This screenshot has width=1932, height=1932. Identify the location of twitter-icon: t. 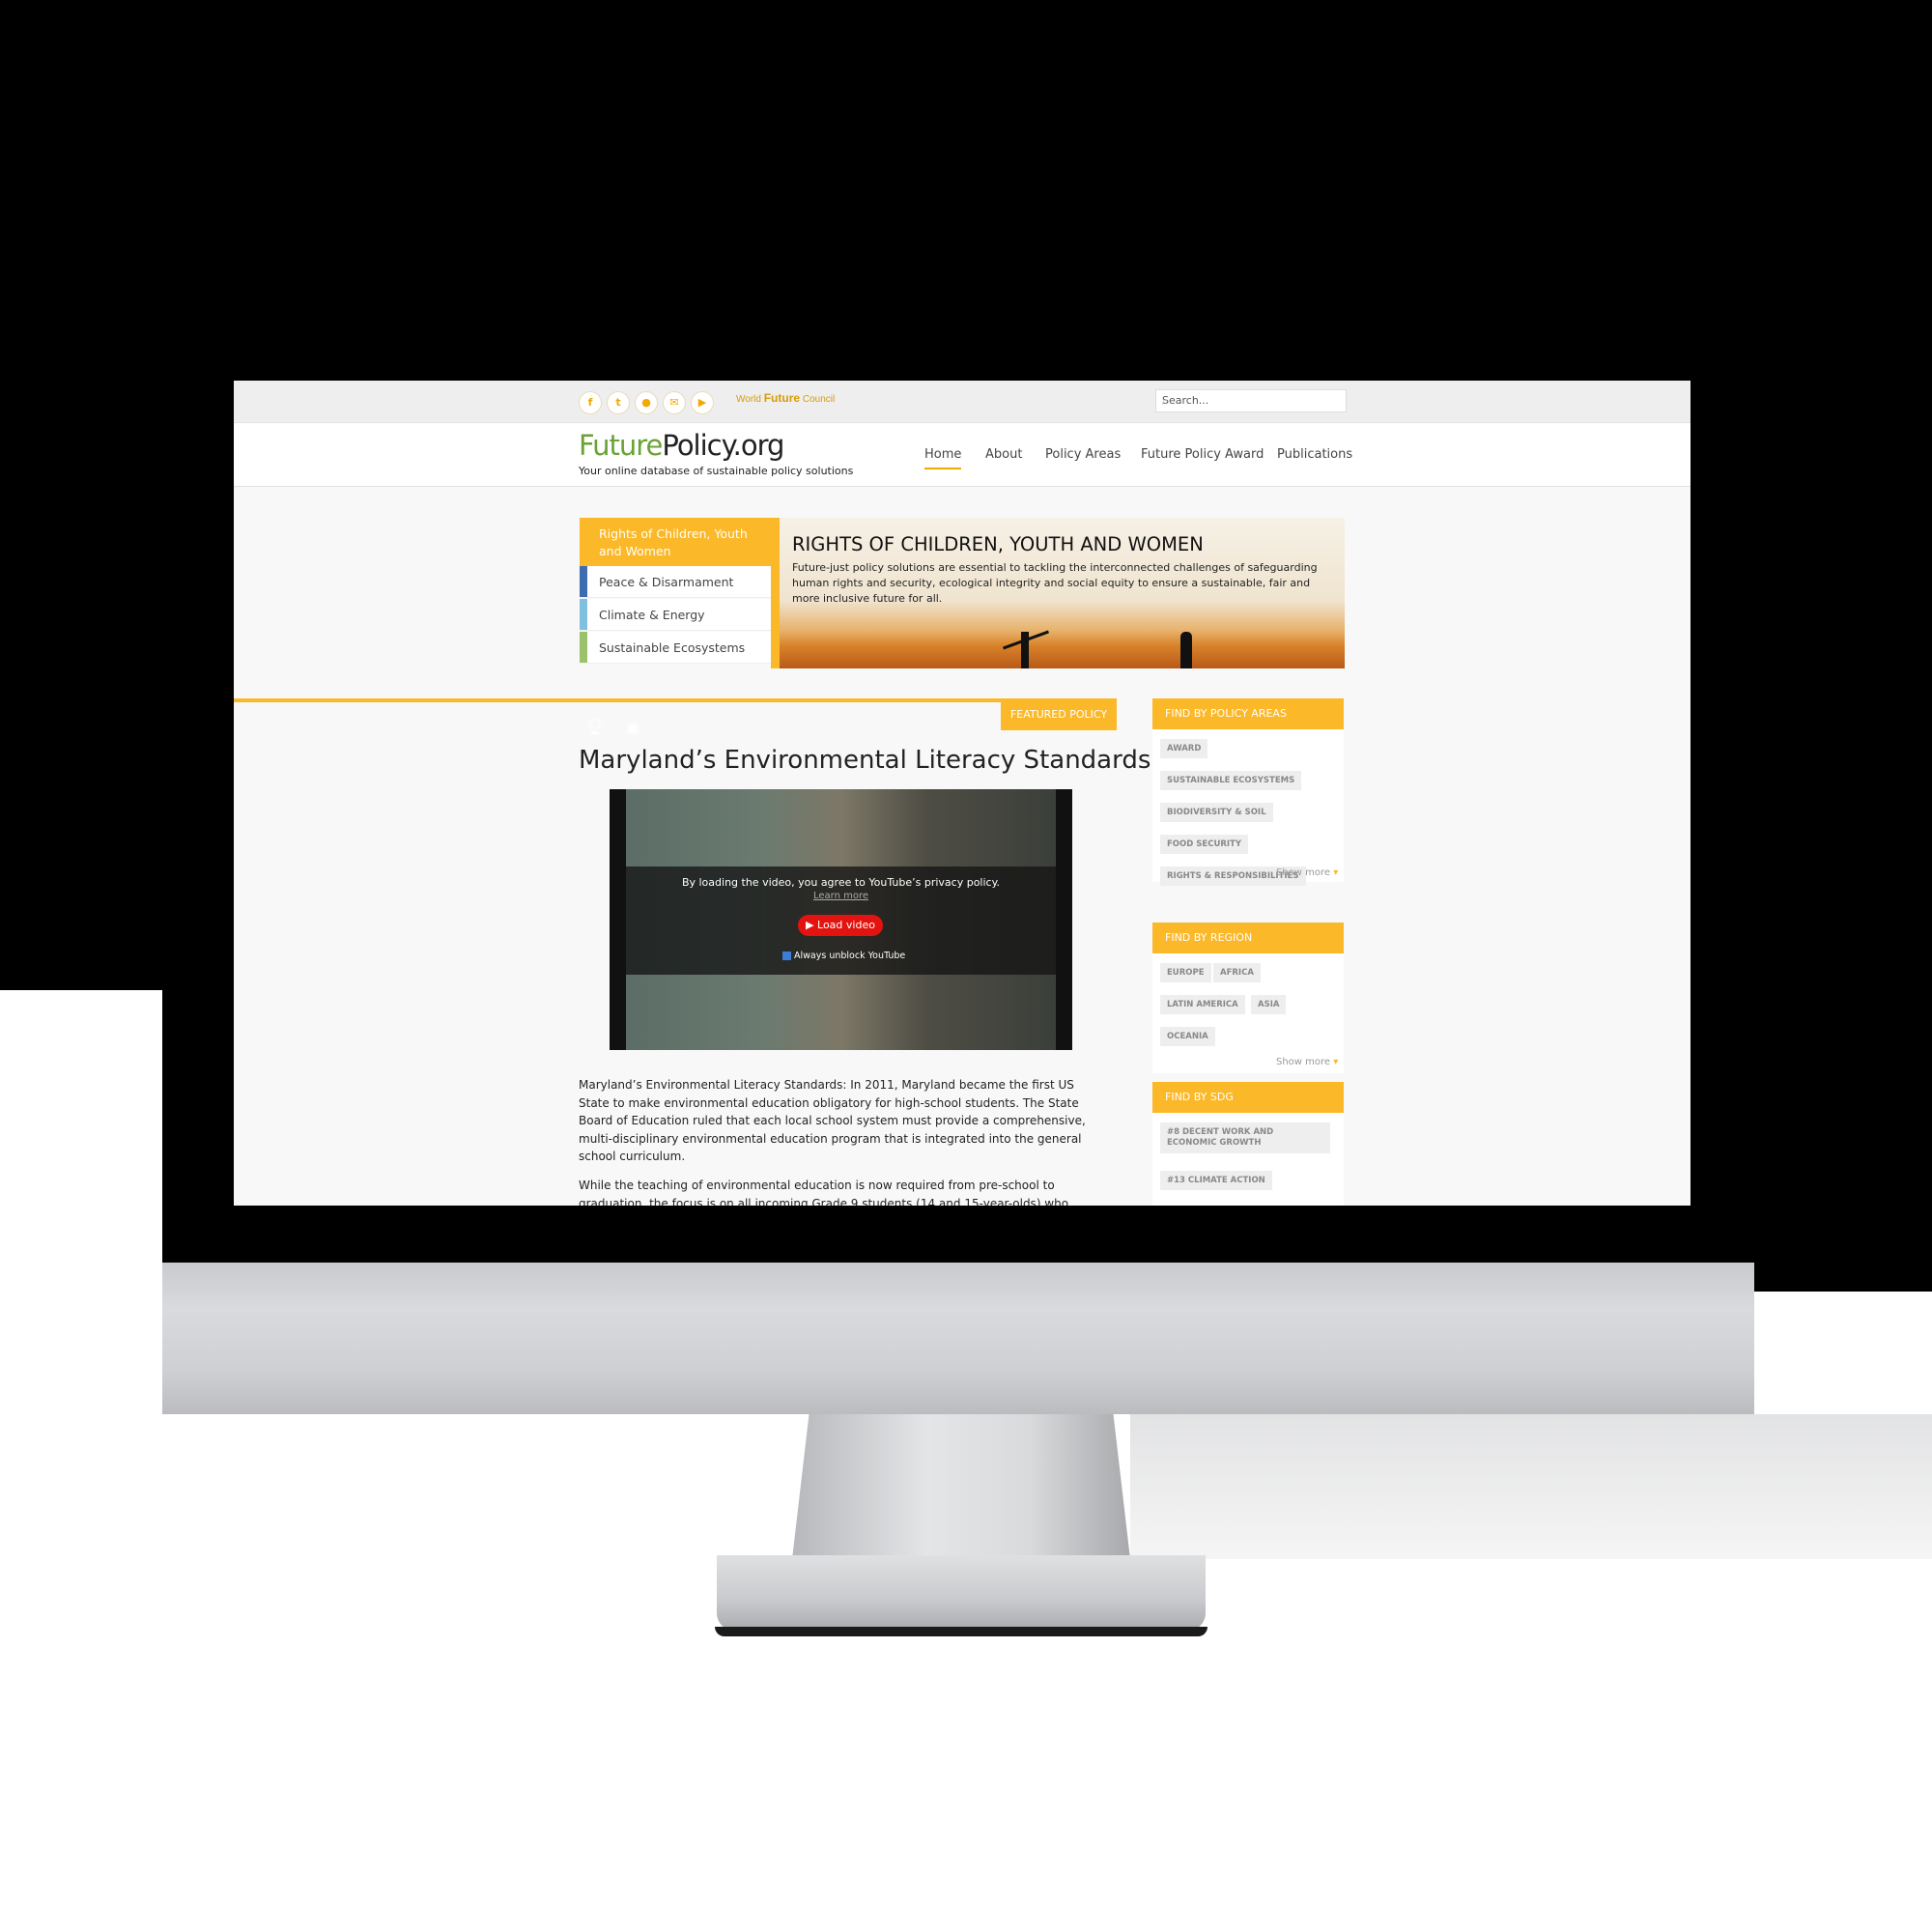
(618, 402).